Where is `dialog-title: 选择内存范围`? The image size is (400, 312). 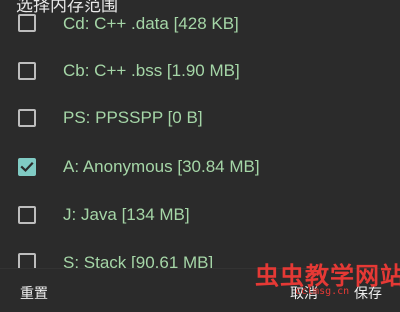 dialog-title: 选择内存范围 is located at coordinates (67, 8).